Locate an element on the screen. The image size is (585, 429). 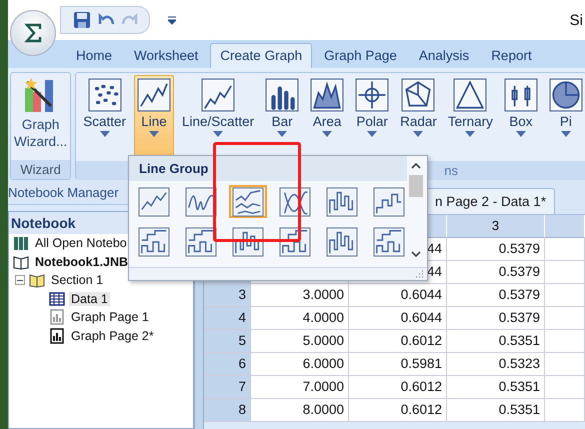
table-cell: 6.0000 is located at coordinates (300, 364).